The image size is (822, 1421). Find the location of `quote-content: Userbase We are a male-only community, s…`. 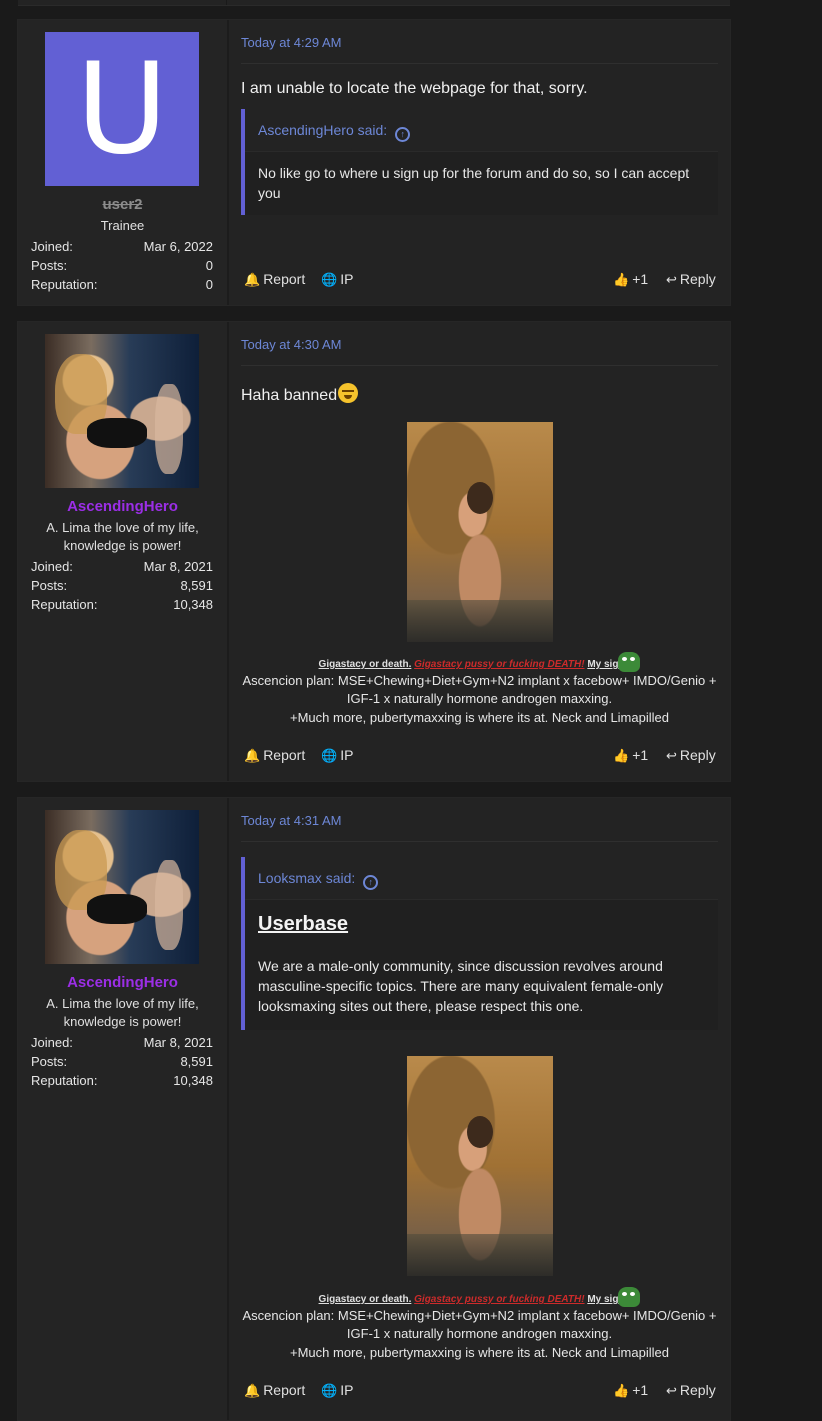

quote-content: Userbase We are a male-only community, s… is located at coordinates (481, 958).